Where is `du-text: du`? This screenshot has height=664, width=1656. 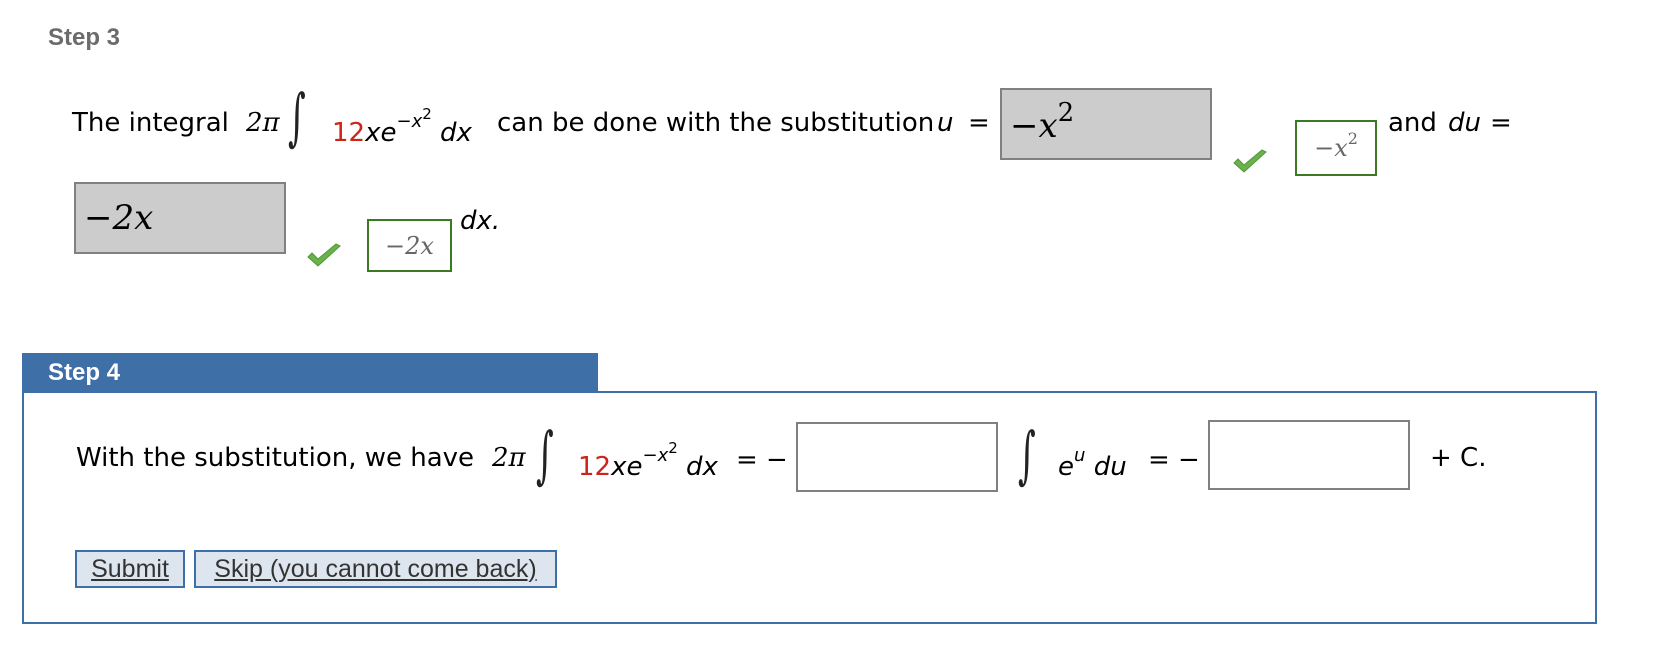
du-text: du is located at coordinates (1110, 467).